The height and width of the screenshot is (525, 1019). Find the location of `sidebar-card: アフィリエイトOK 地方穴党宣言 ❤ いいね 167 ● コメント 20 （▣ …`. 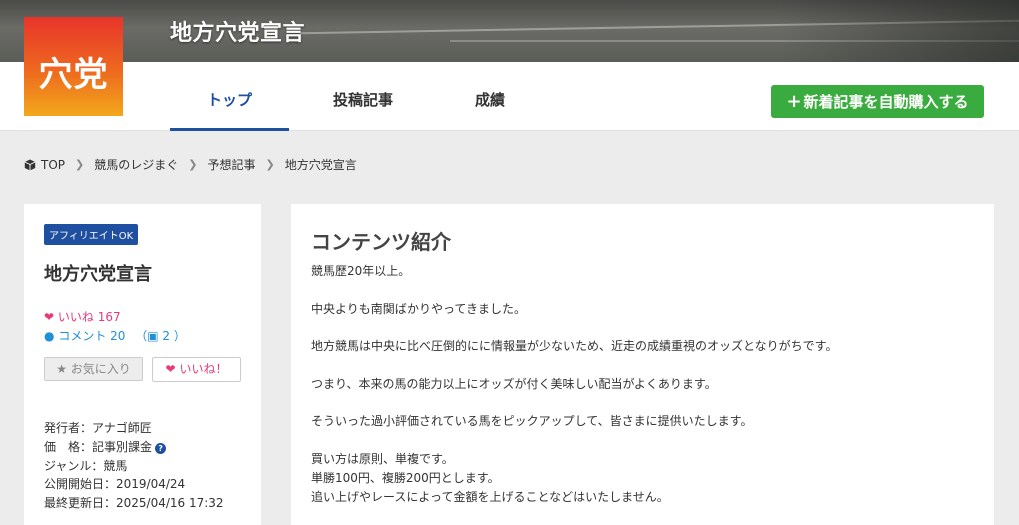

sidebar-card: アフィリエイトOK 地方穴党宣言 ❤ いいね 167 ● コメント 20 （▣ … is located at coordinates (142, 364).